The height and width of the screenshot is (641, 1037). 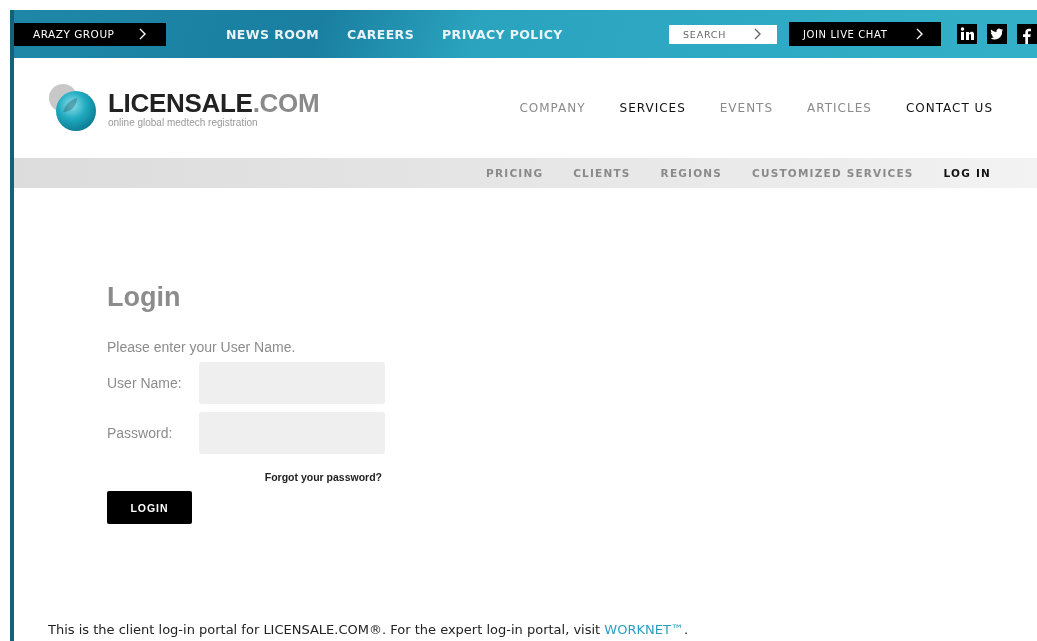 What do you see at coordinates (140, 433) in the screenshot?
I see `field-label: Password:` at bounding box center [140, 433].